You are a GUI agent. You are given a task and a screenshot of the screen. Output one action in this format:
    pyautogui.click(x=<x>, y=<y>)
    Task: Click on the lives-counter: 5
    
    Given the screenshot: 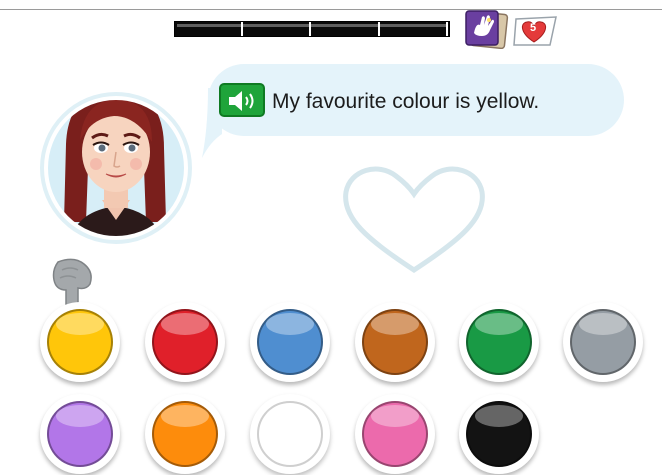 What is the action you would take?
    pyautogui.click(x=534, y=31)
    